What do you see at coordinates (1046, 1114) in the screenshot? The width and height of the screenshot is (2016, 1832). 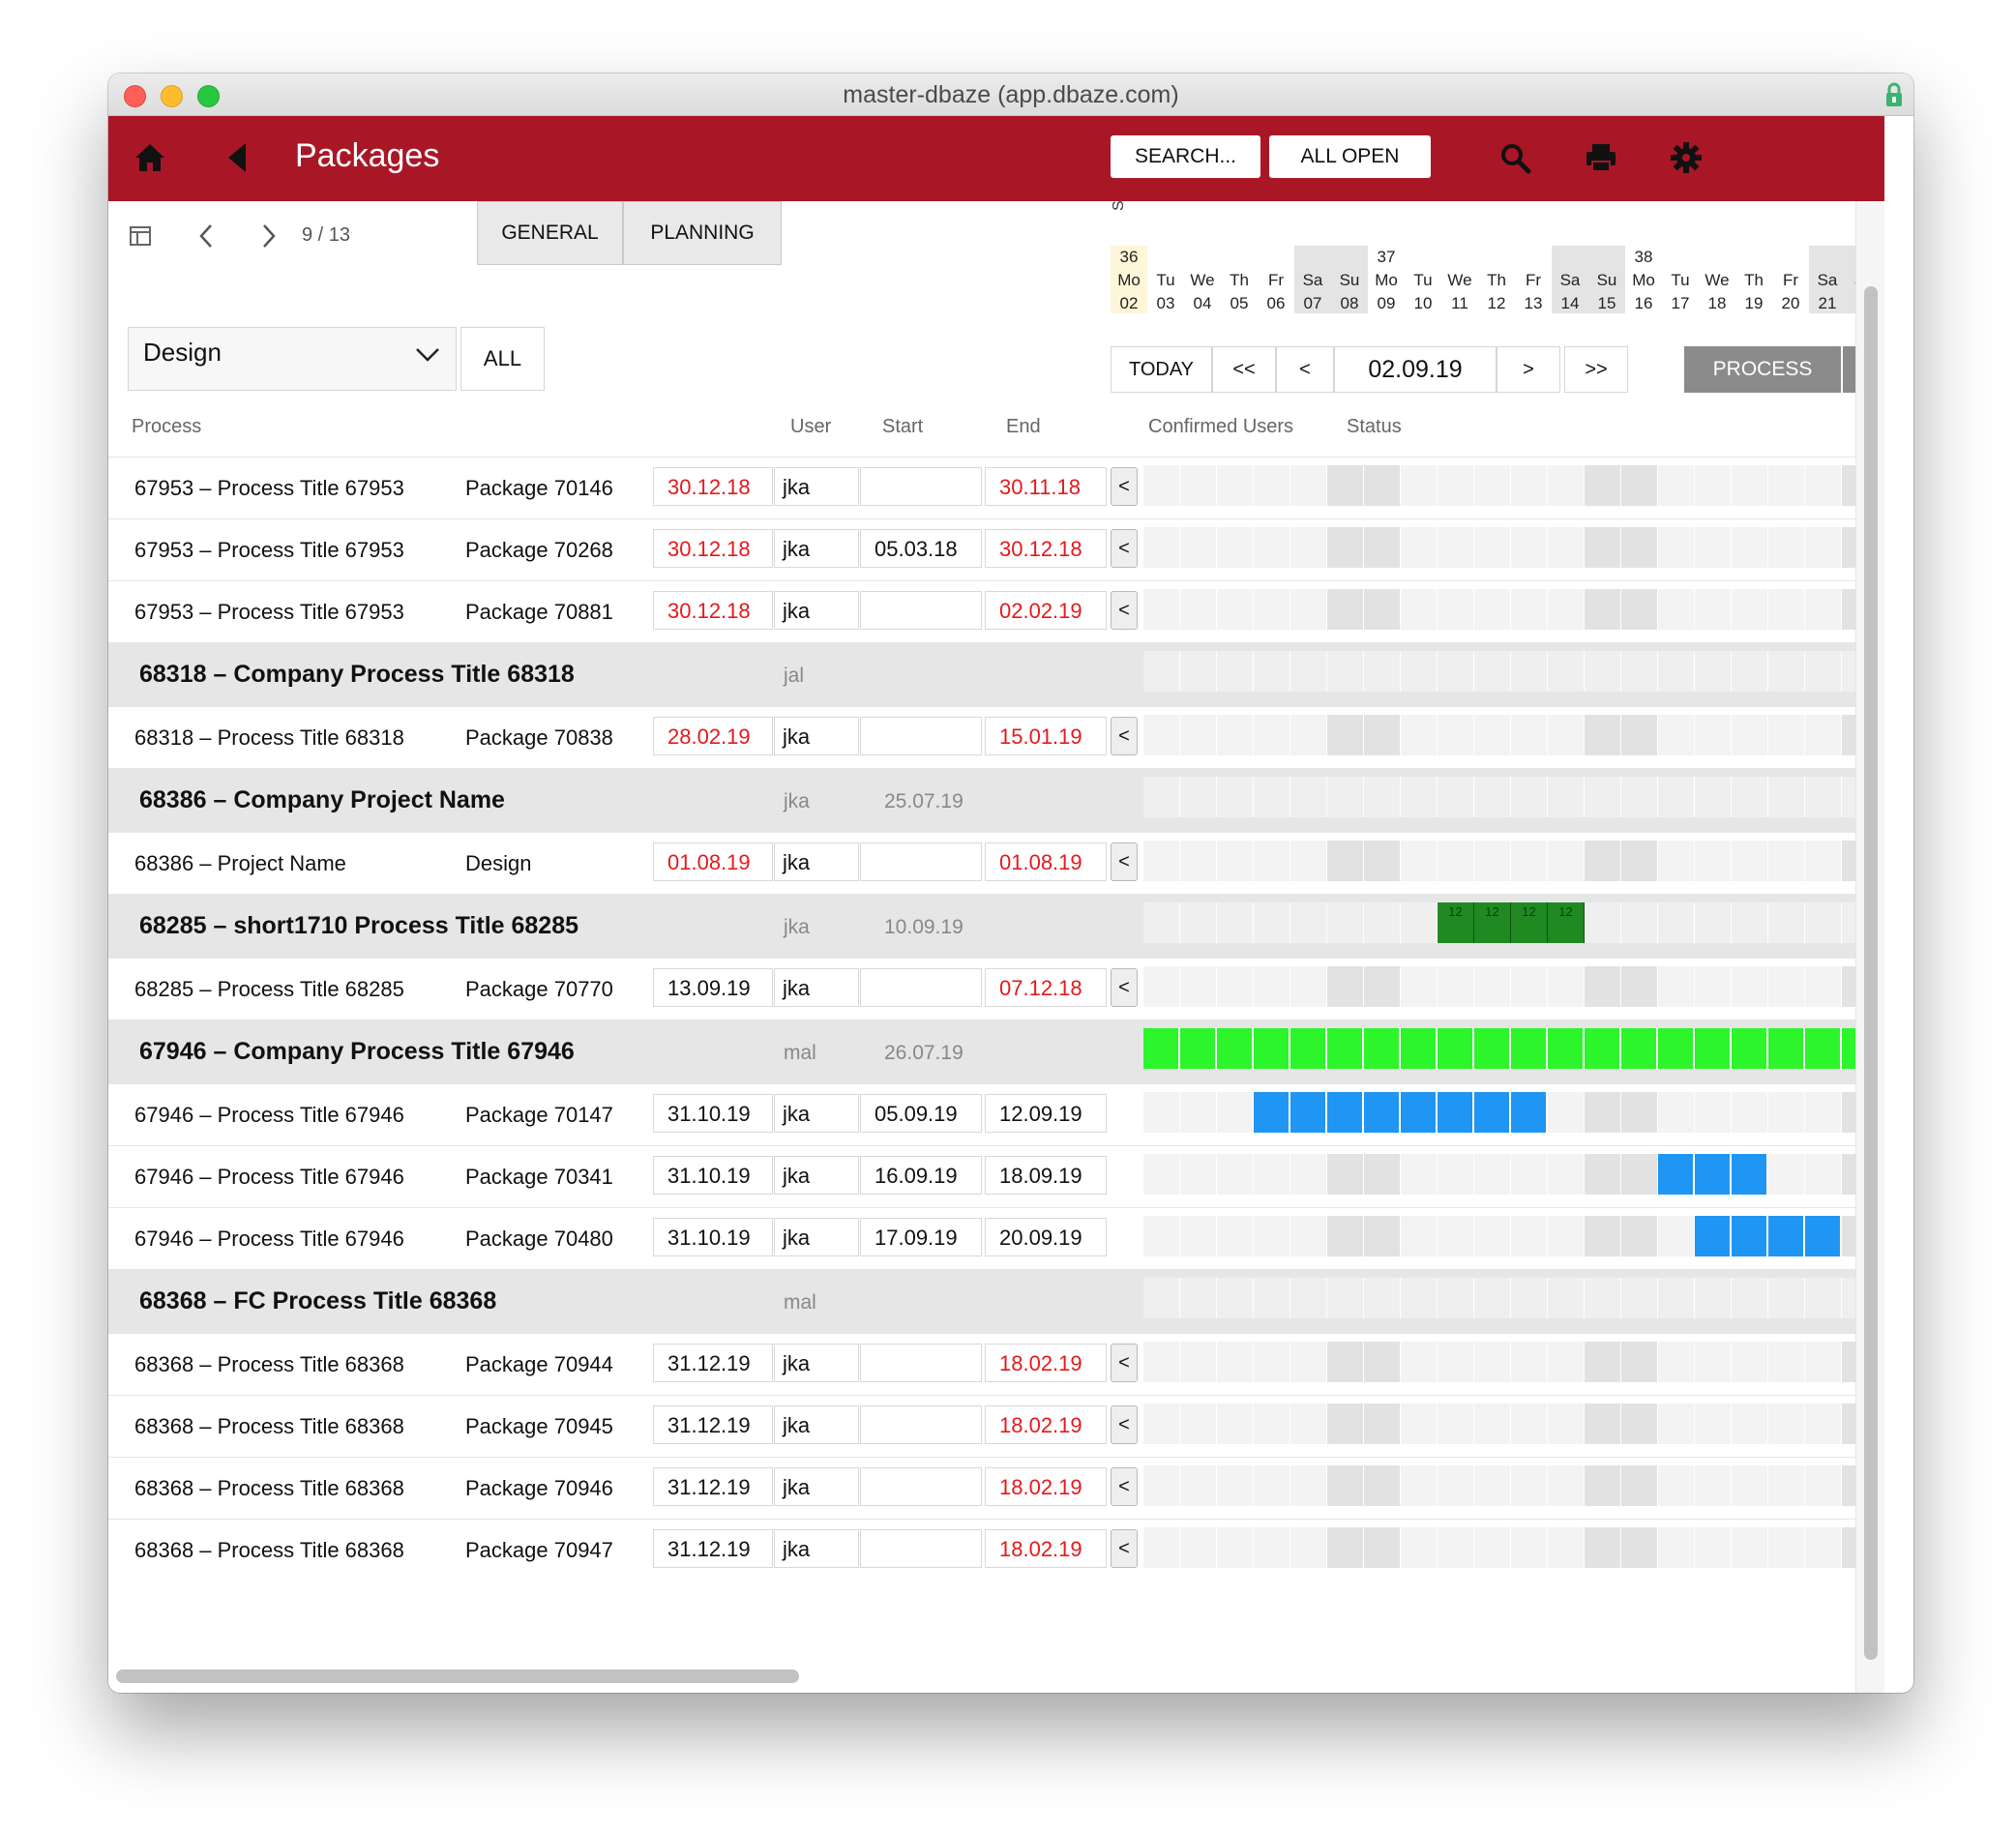 I see `end-date-field: 12.09.19` at bounding box center [1046, 1114].